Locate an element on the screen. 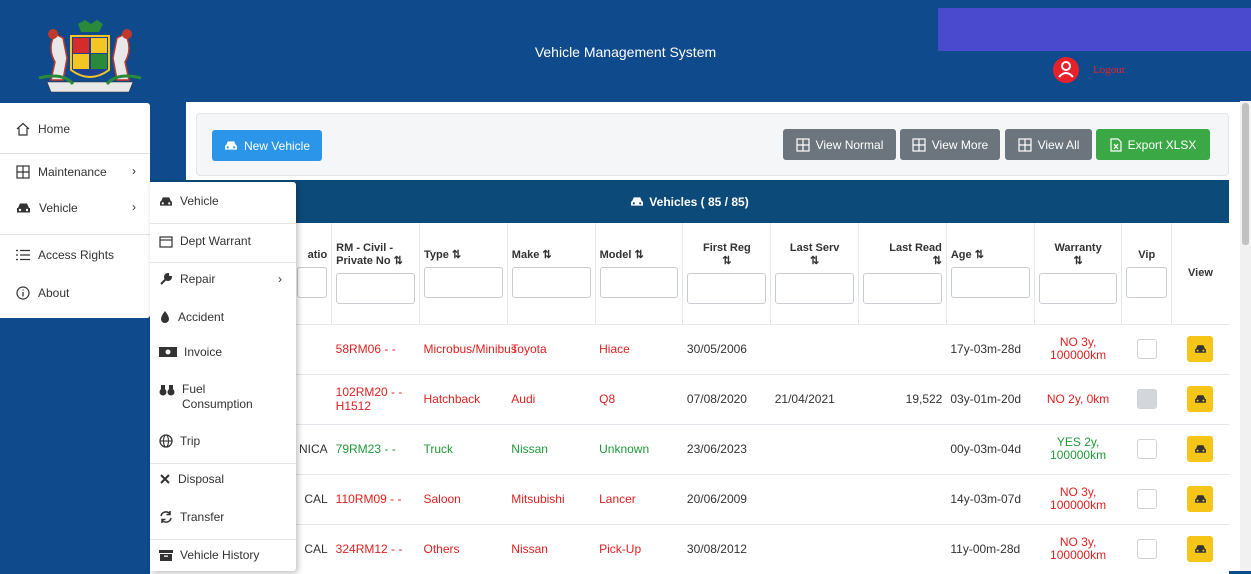  submenu-item-repair: Repair › is located at coordinates (223, 279).